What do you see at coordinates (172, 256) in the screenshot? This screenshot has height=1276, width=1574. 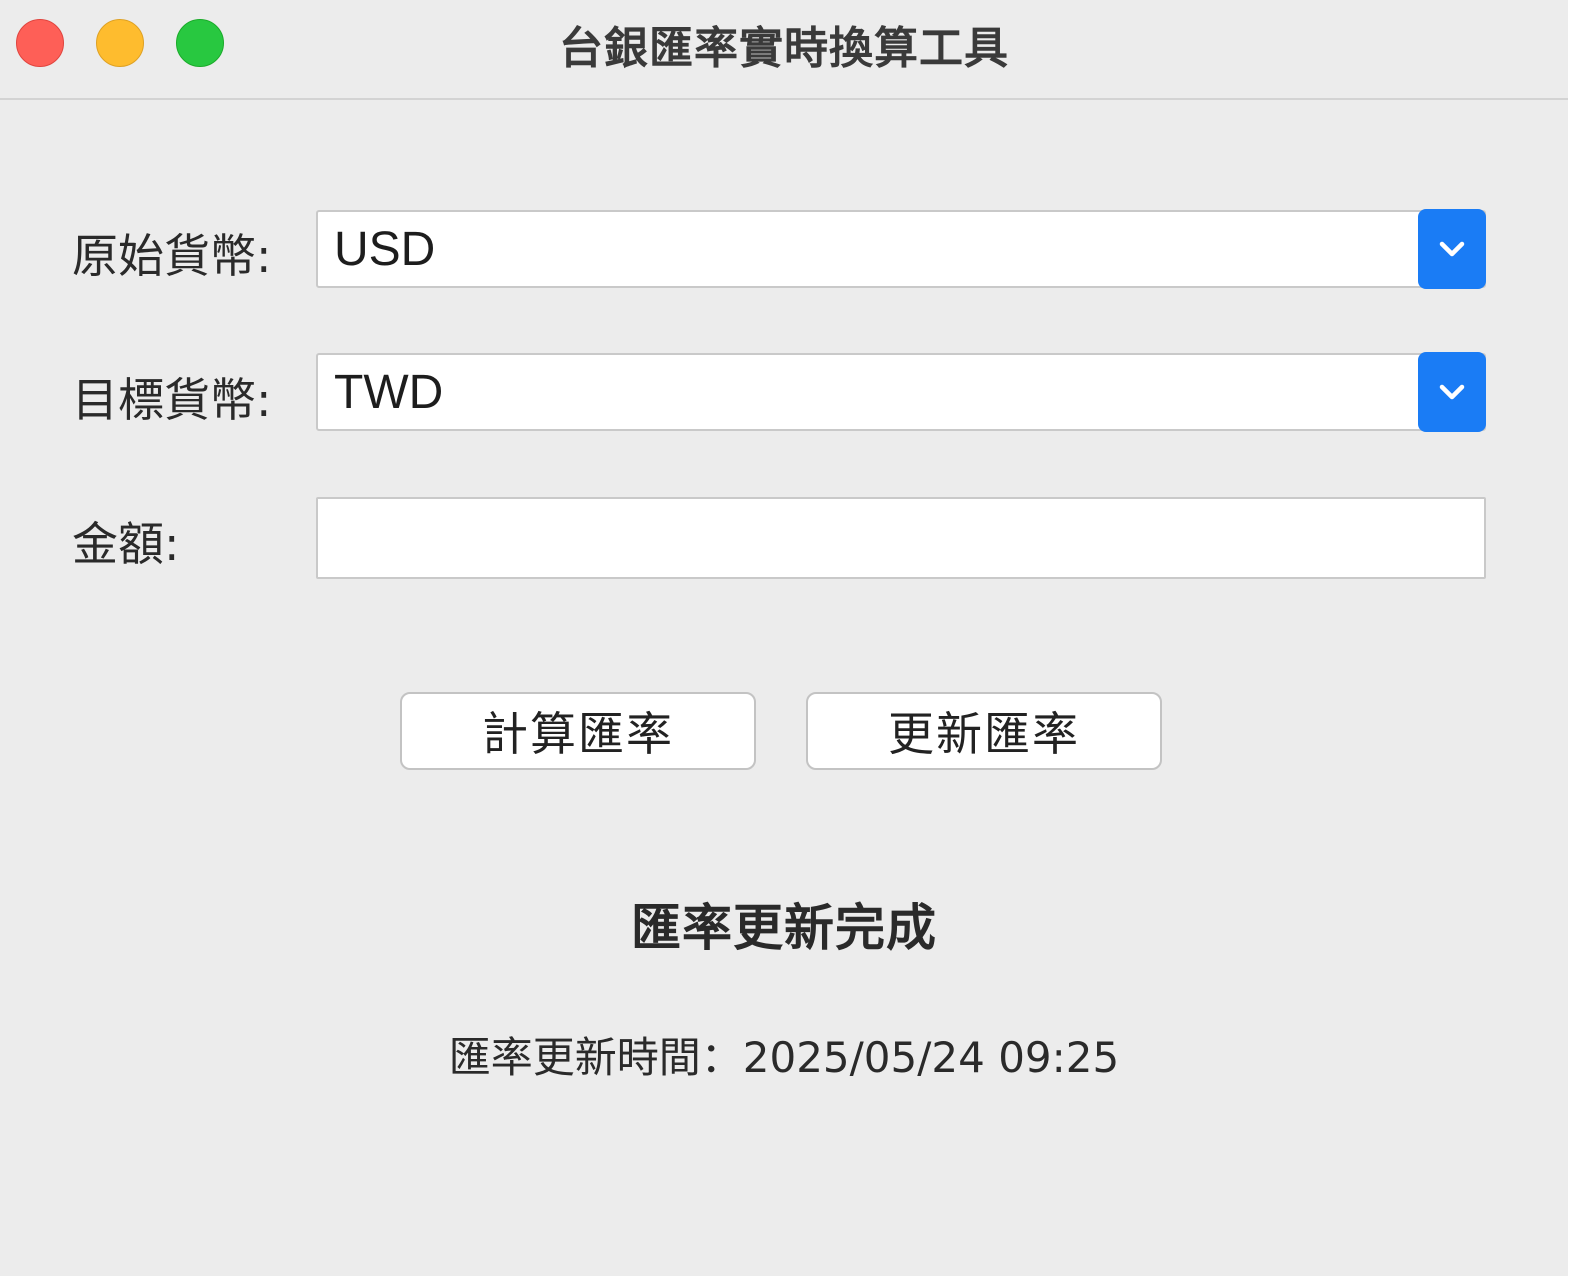 I see `source-currency-label: 原始貨幣:` at bounding box center [172, 256].